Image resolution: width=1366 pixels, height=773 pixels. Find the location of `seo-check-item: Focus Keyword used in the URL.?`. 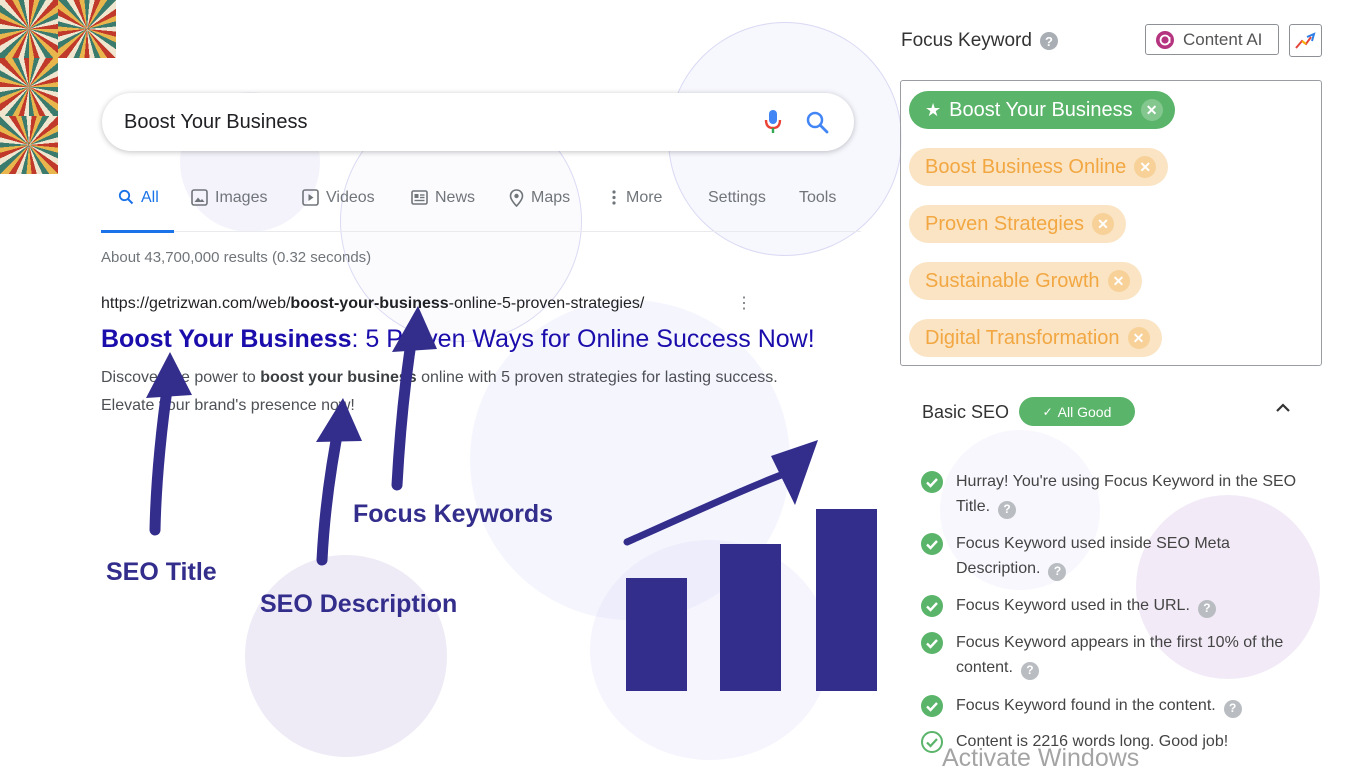

seo-check-item: Focus Keyword used in the URL.? is located at coordinates (1110, 605).